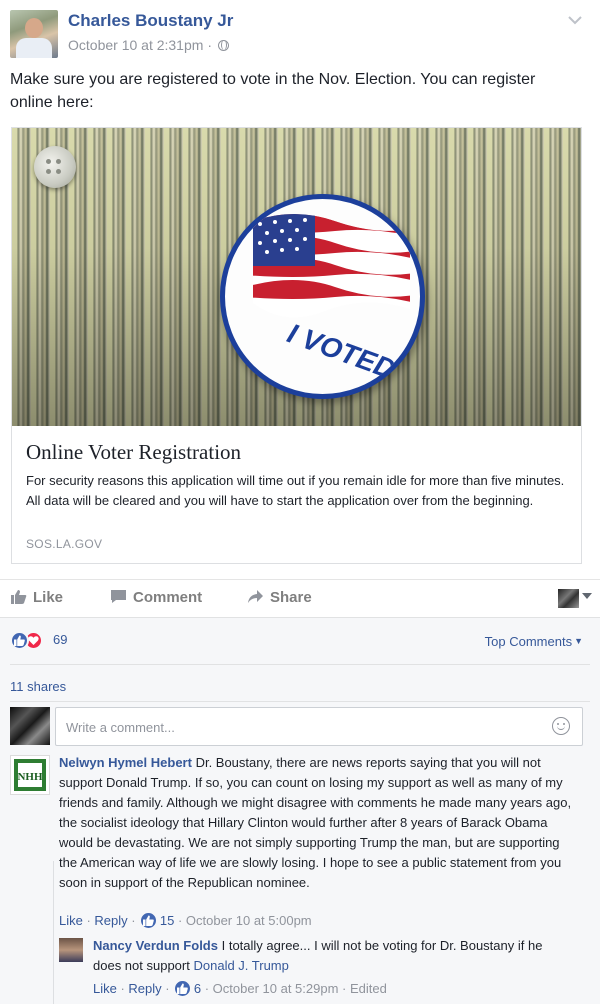 The width and height of the screenshot is (600, 1004). What do you see at coordinates (197, 988) in the screenshot?
I see `comment-like-count: 6` at bounding box center [197, 988].